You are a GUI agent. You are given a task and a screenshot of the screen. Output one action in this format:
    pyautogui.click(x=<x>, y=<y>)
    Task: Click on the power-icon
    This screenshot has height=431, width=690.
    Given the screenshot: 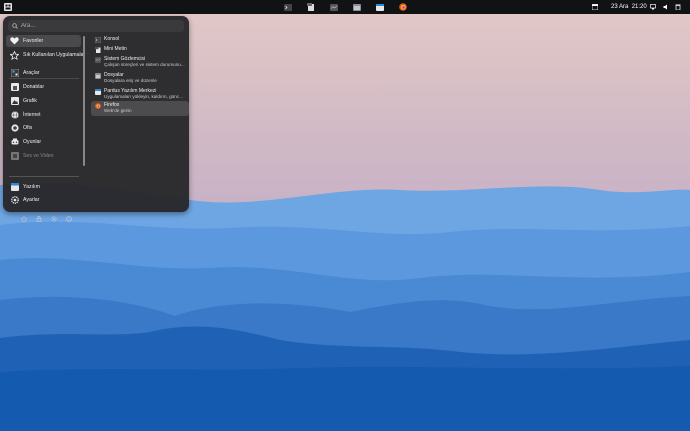 What is the action you would take?
    pyautogui.click(x=24, y=219)
    